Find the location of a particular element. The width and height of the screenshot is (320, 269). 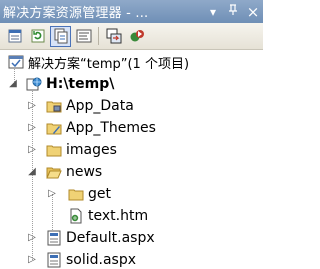

solution-label: 解决方案“temp”(1 个项目) is located at coordinates (109, 64).